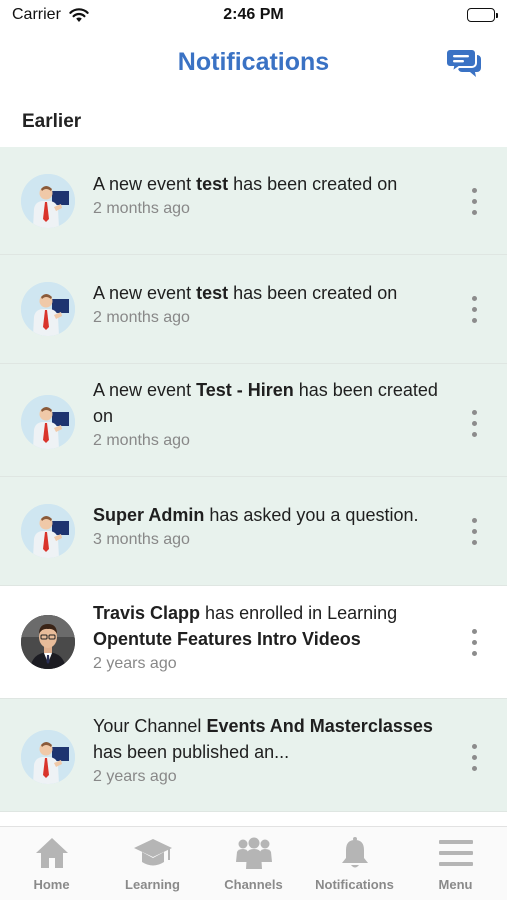 This screenshot has width=507, height=900. I want to click on users-group-icon, so click(253, 853).